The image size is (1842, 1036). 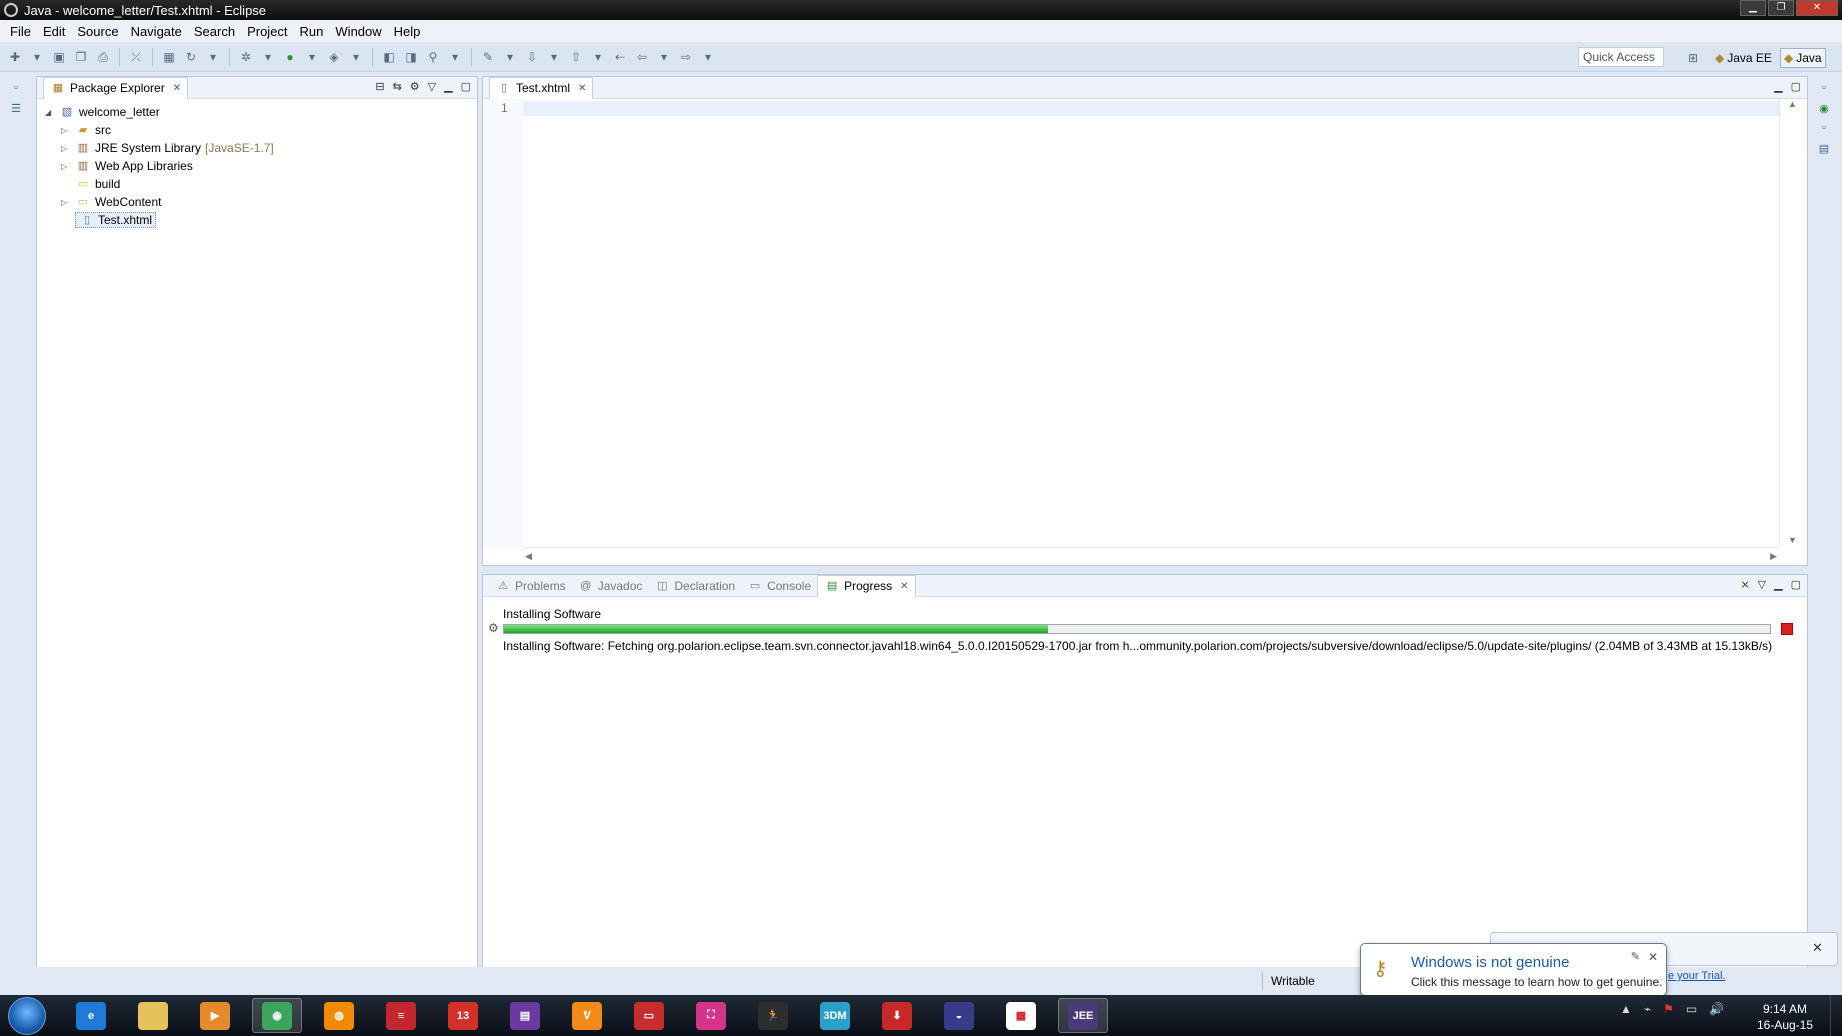 What do you see at coordinates (81, 57) in the screenshot?
I see `save-all-icon: ❐` at bounding box center [81, 57].